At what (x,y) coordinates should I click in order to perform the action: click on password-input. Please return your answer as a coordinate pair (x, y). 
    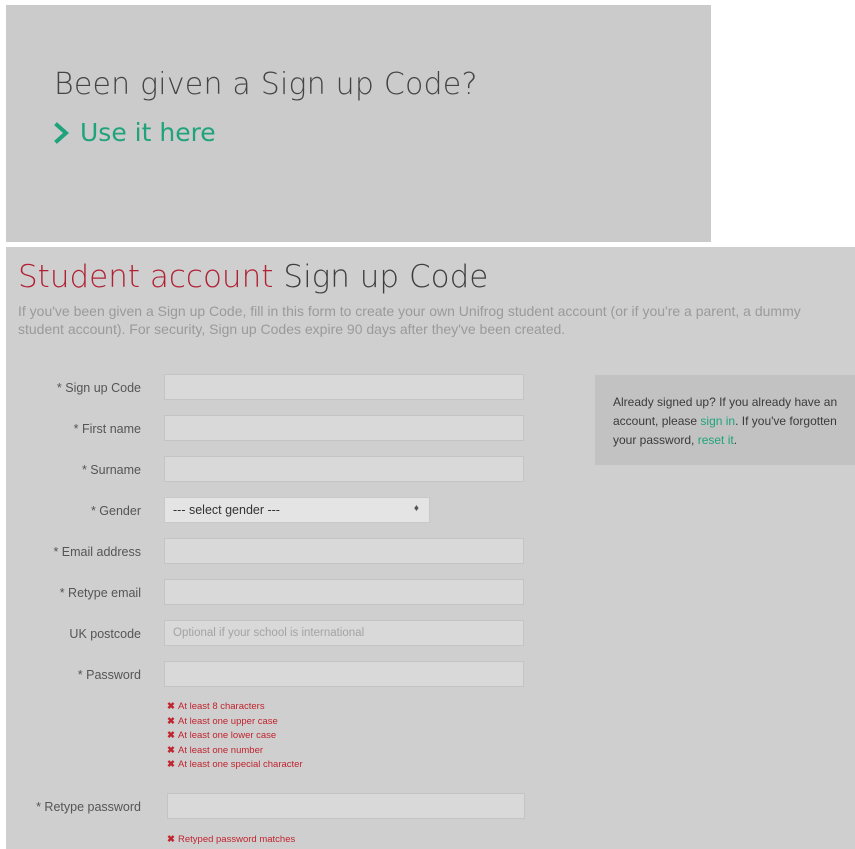
    Looking at the image, I should click on (344, 674).